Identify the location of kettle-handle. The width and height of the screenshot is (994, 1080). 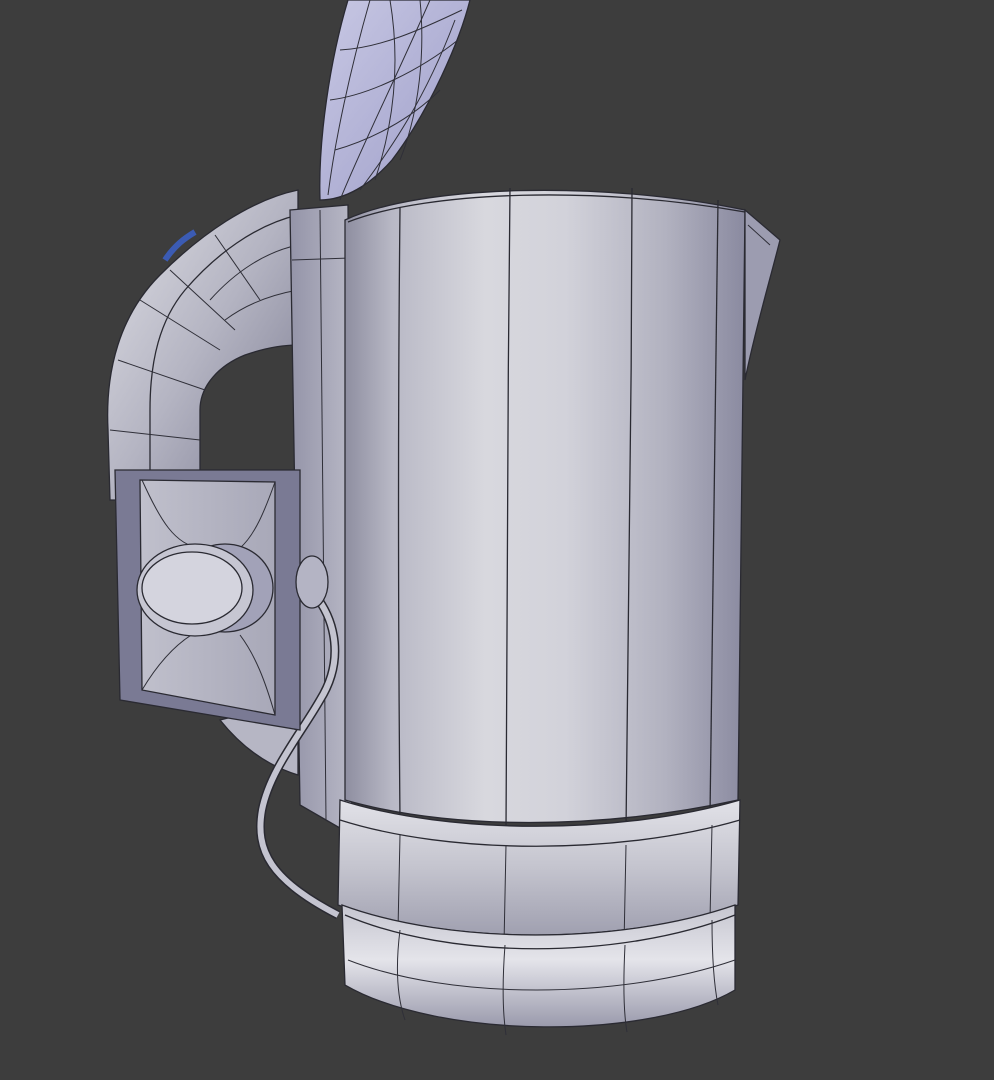
(202, 345).